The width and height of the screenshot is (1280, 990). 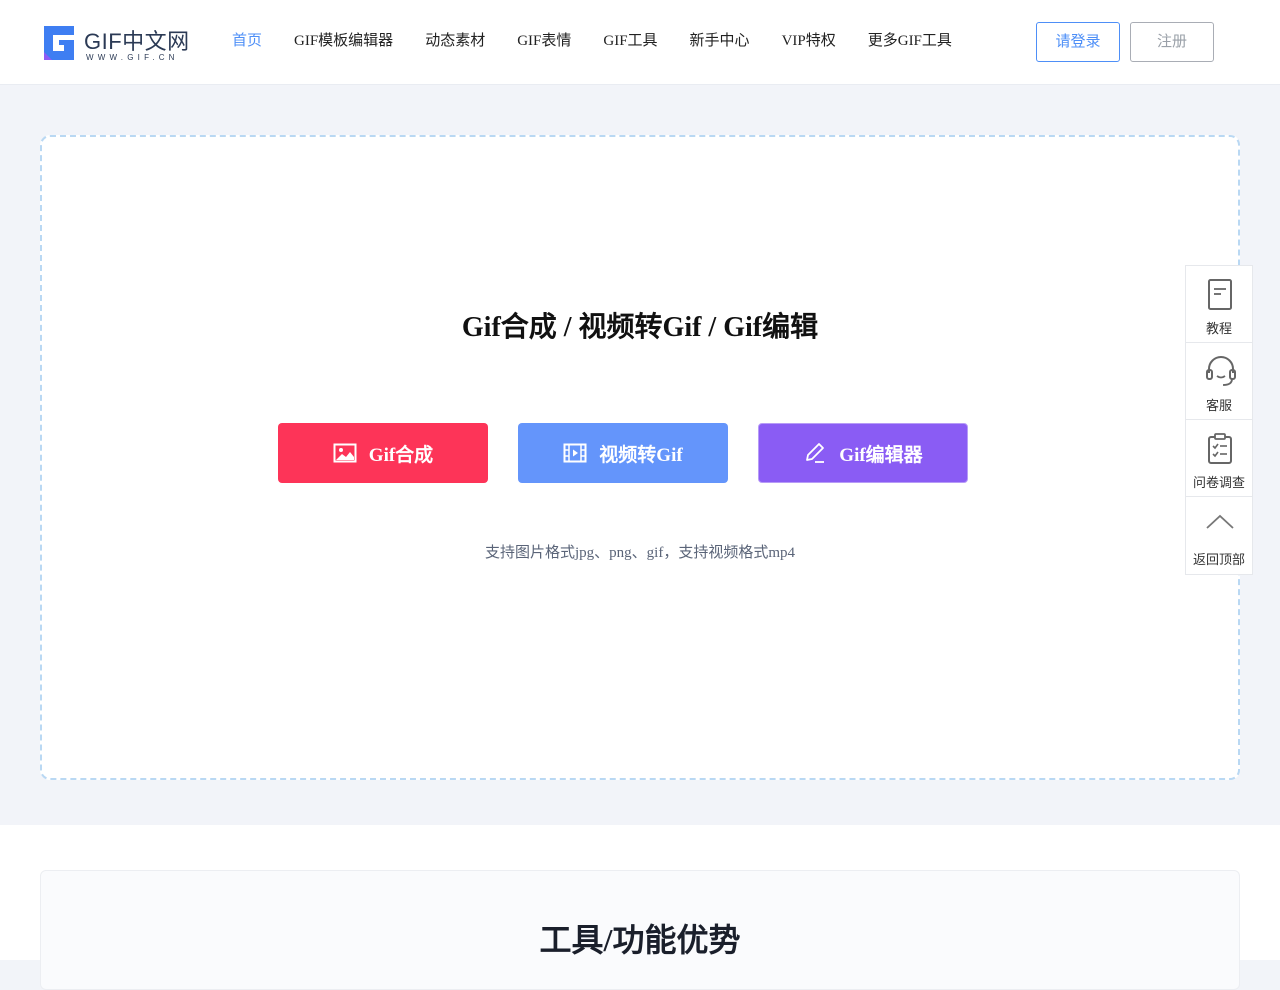 I want to click on gif-editor-label: Gif编辑器, so click(x=881, y=455).